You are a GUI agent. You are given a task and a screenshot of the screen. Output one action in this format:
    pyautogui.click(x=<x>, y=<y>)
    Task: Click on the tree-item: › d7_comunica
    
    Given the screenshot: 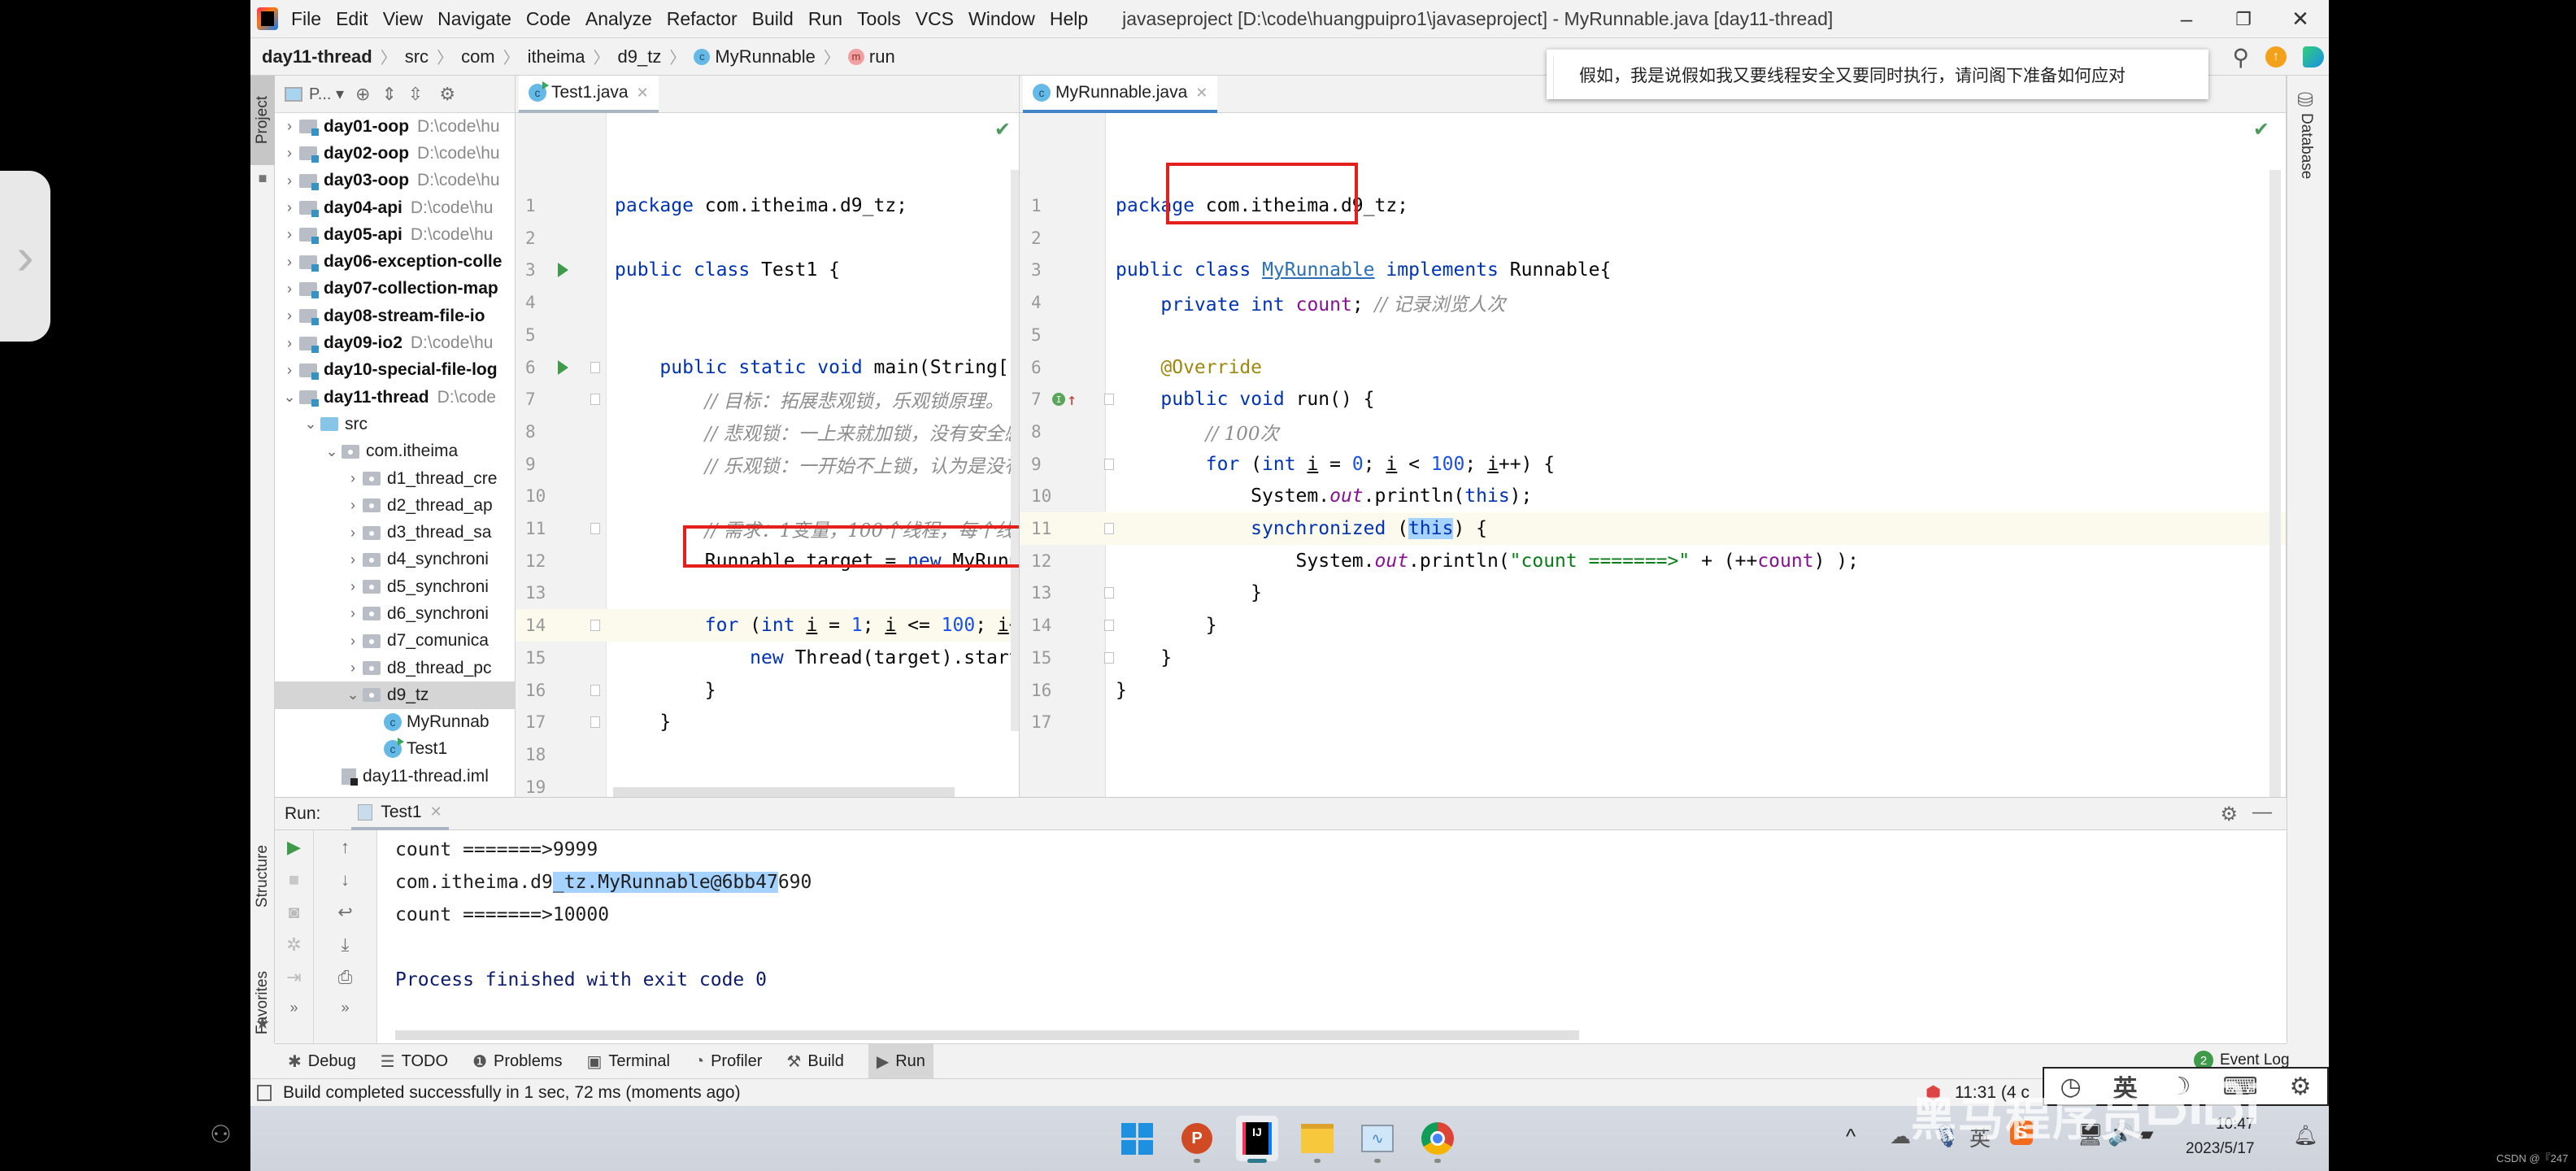 What is the action you would take?
    pyautogui.click(x=395, y=641)
    